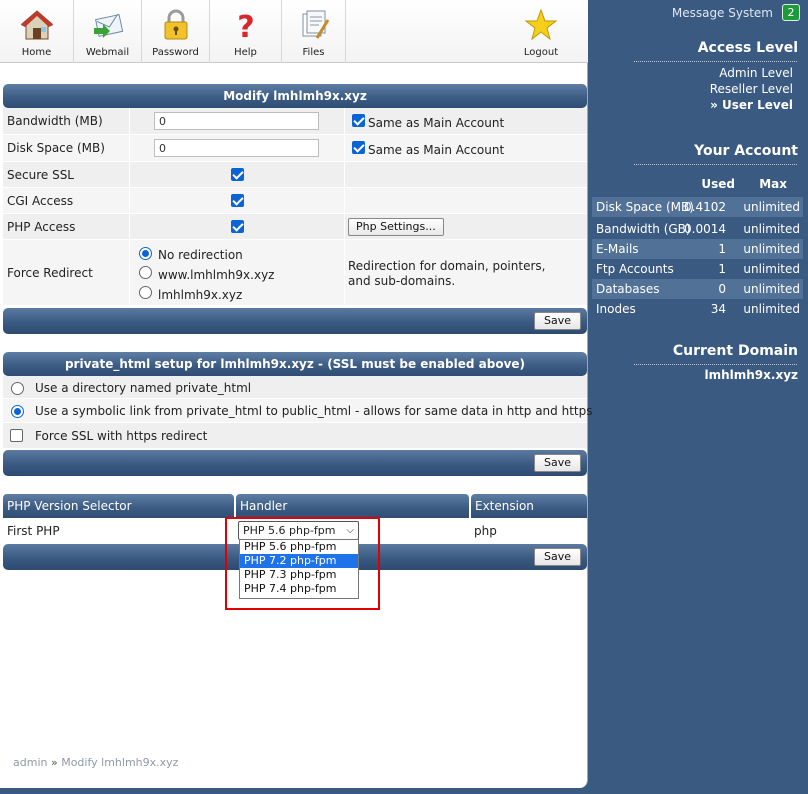 The image size is (808, 794). I want to click on www-redirect-radio, so click(145, 272).